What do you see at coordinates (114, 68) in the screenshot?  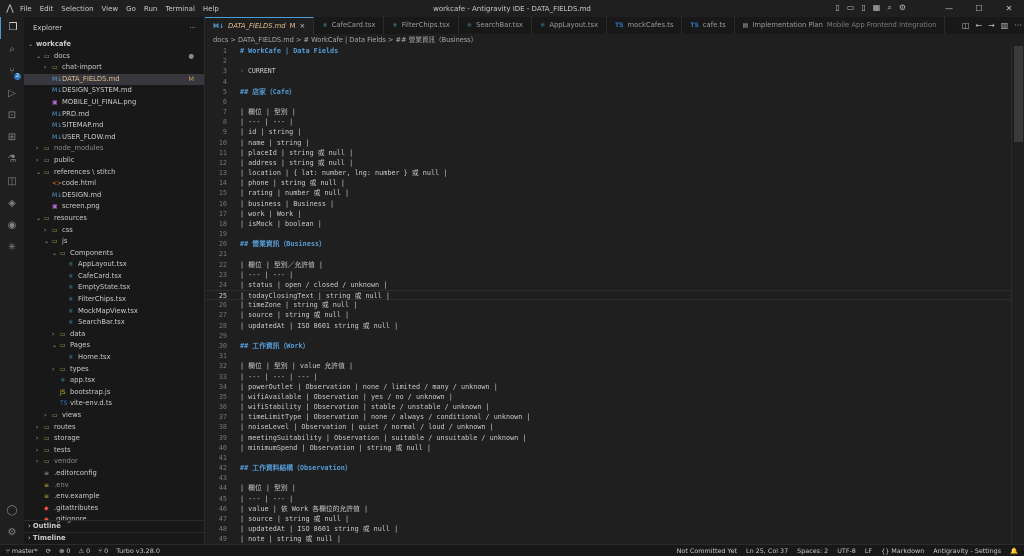 I see `tree-folder: › ▭ chat-import` at bounding box center [114, 68].